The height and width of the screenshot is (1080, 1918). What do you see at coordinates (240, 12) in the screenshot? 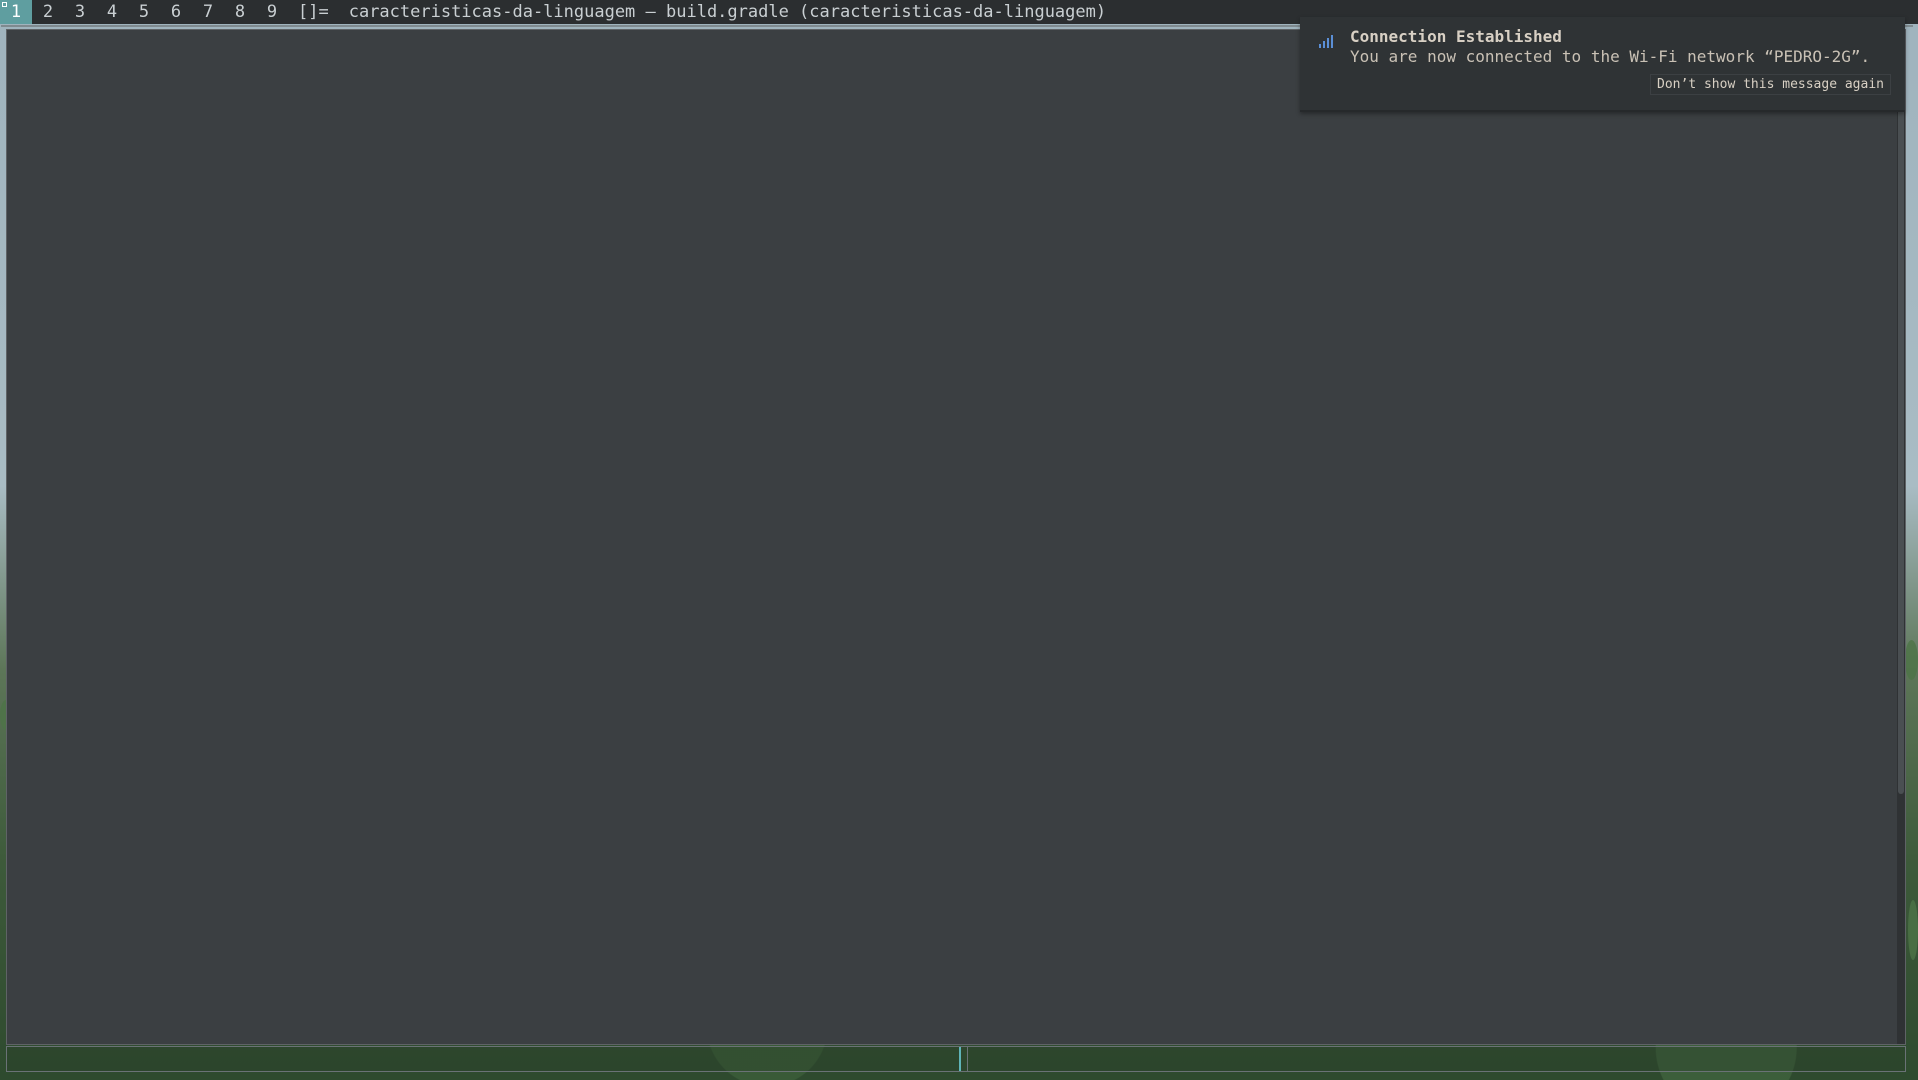
I see `workspace-tag-8: 8` at bounding box center [240, 12].